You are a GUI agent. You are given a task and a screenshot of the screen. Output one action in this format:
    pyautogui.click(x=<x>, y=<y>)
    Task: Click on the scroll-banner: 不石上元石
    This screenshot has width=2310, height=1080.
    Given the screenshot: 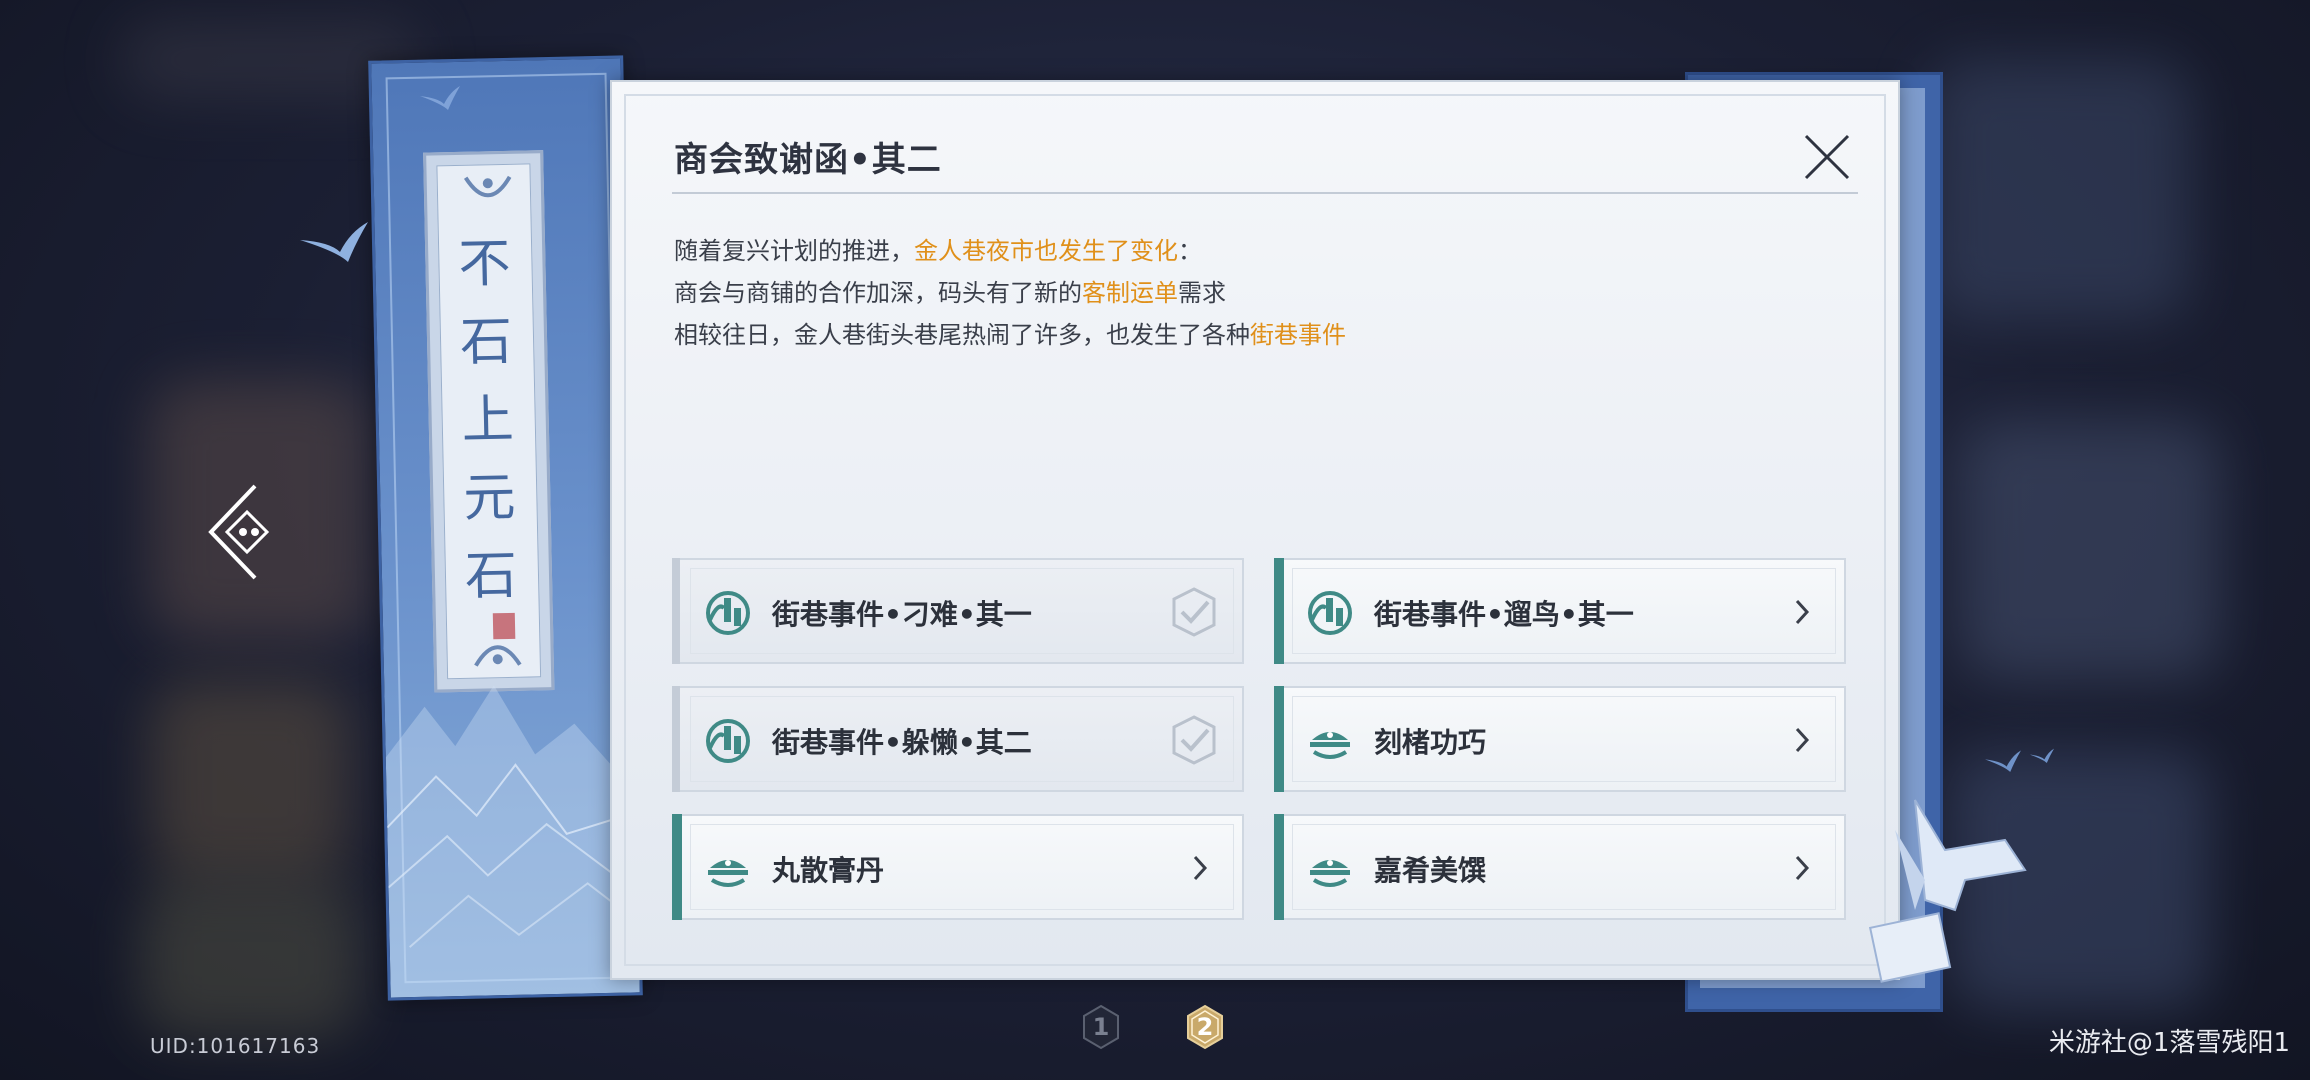 What is the action you would take?
    pyautogui.click(x=505, y=528)
    